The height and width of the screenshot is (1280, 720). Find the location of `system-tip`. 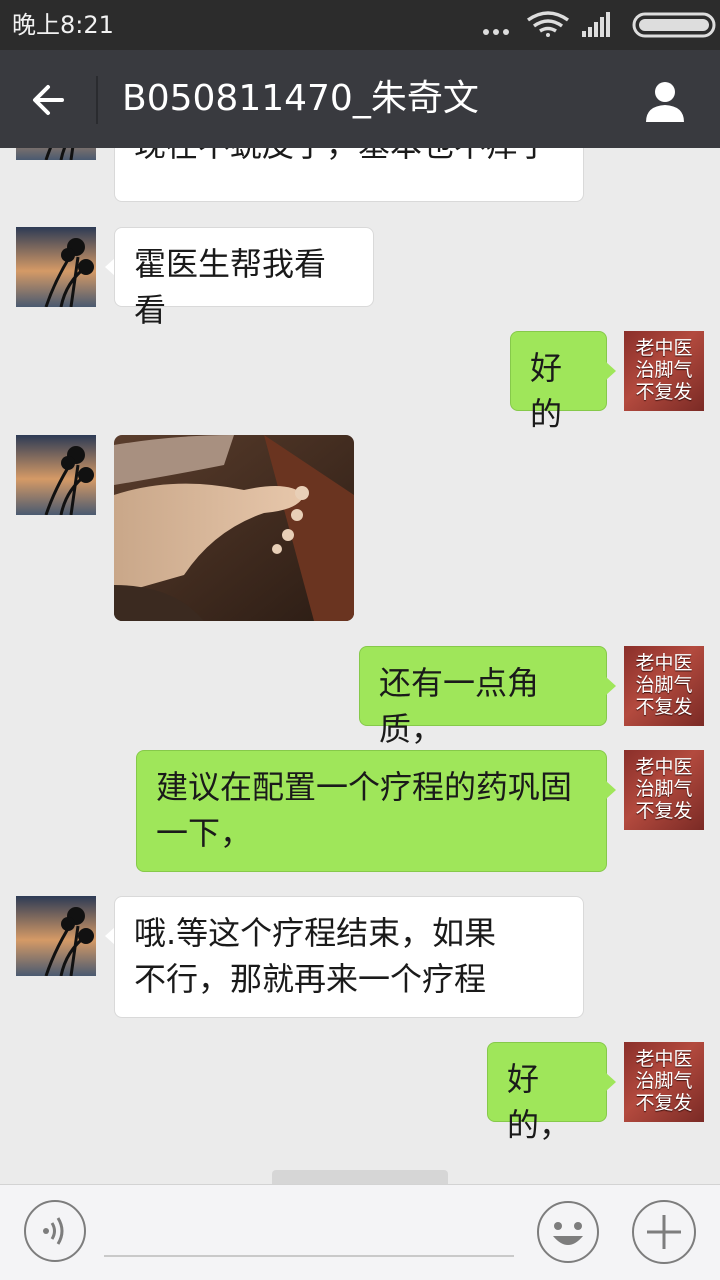

system-tip is located at coordinates (360, 1177).